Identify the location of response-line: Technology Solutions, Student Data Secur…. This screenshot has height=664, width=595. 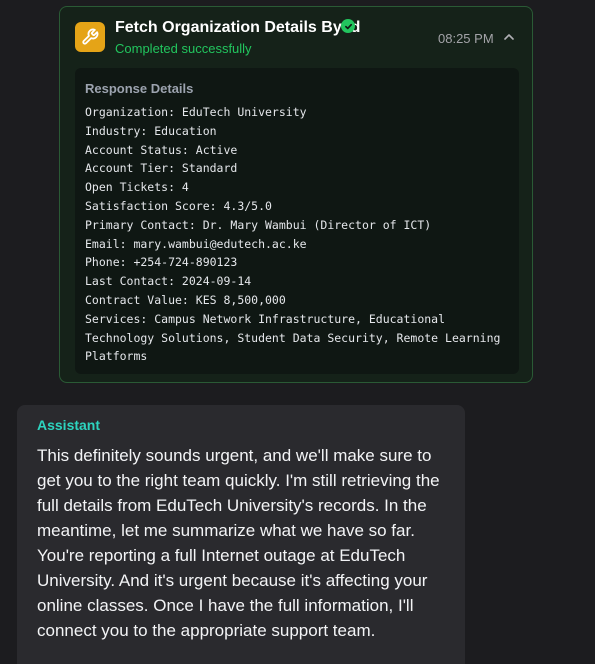
(293, 337).